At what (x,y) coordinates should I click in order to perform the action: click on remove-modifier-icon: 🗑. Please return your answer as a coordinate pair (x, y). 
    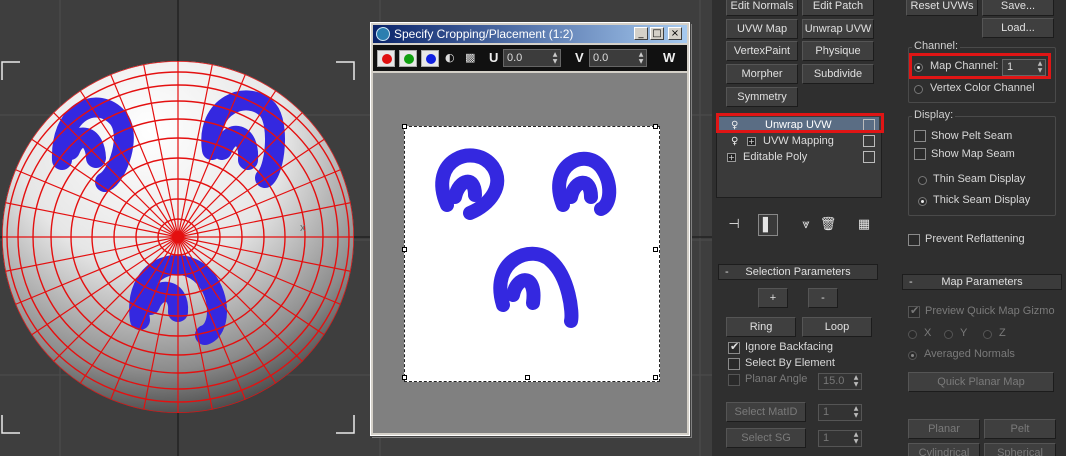
    Looking at the image, I should click on (828, 225).